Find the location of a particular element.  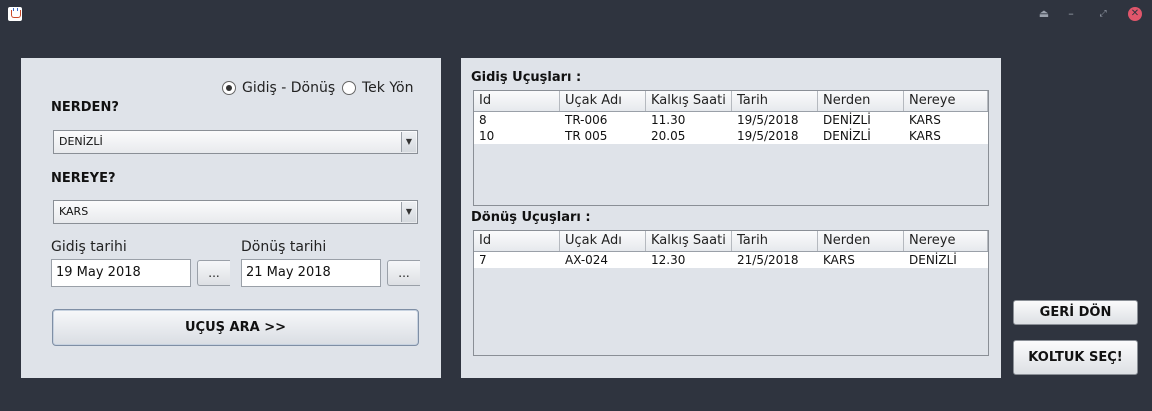

depart-date-field: 19 May 2018 is located at coordinates (121, 273).